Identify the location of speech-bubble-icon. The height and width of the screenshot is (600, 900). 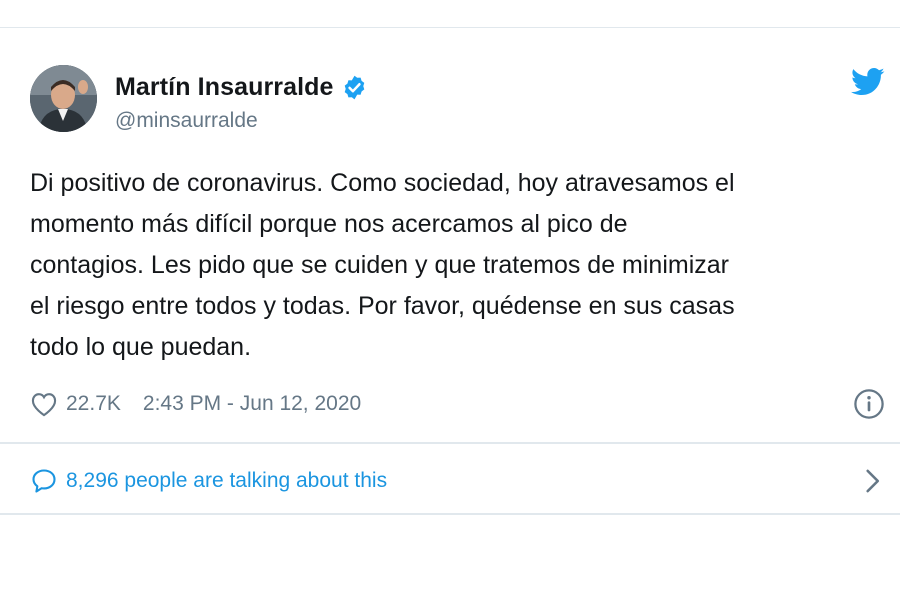
(44, 481).